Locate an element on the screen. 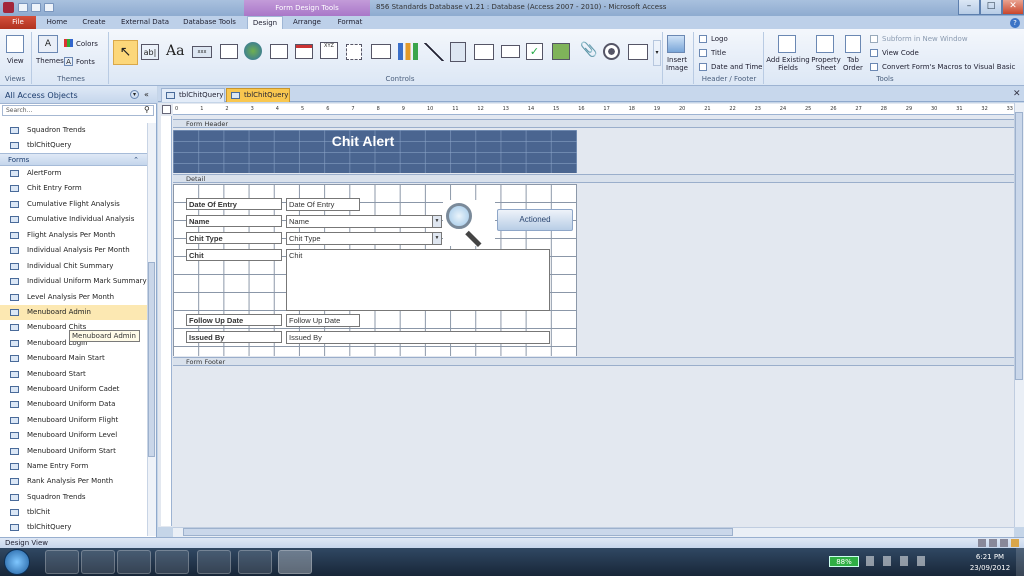 The width and height of the screenshot is (1024, 576). toggle-button-icon is located at coordinates (458, 52).